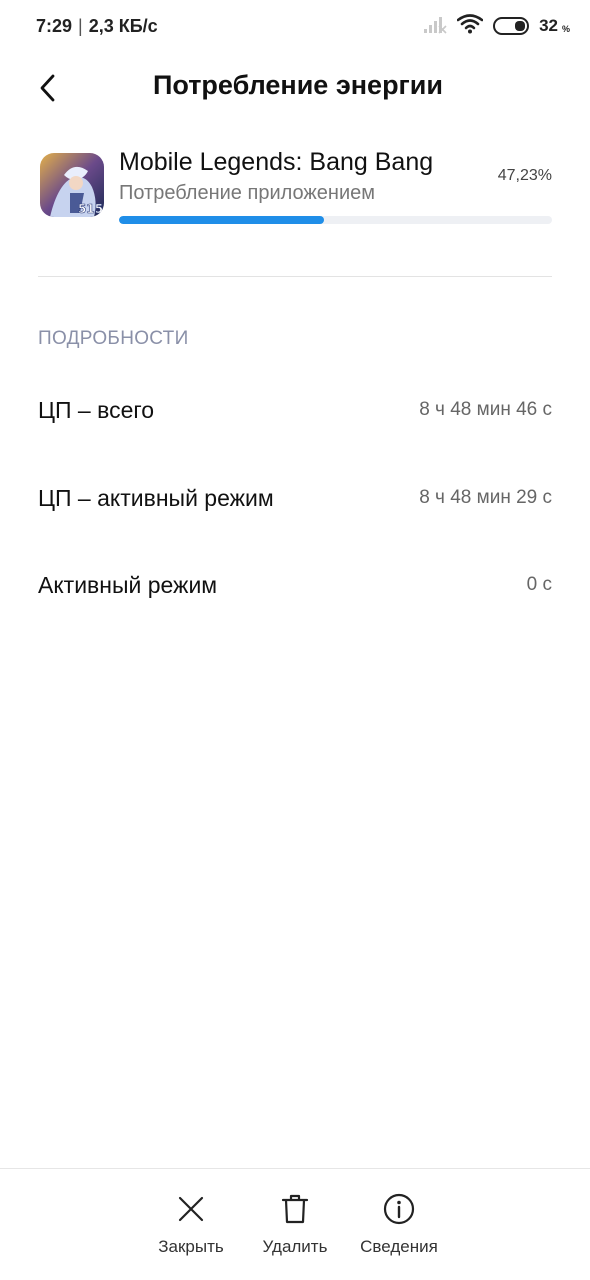 The image size is (590, 1280). I want to click on detail-row-active-mode: Активный режим 0 с, so click(295, 585).